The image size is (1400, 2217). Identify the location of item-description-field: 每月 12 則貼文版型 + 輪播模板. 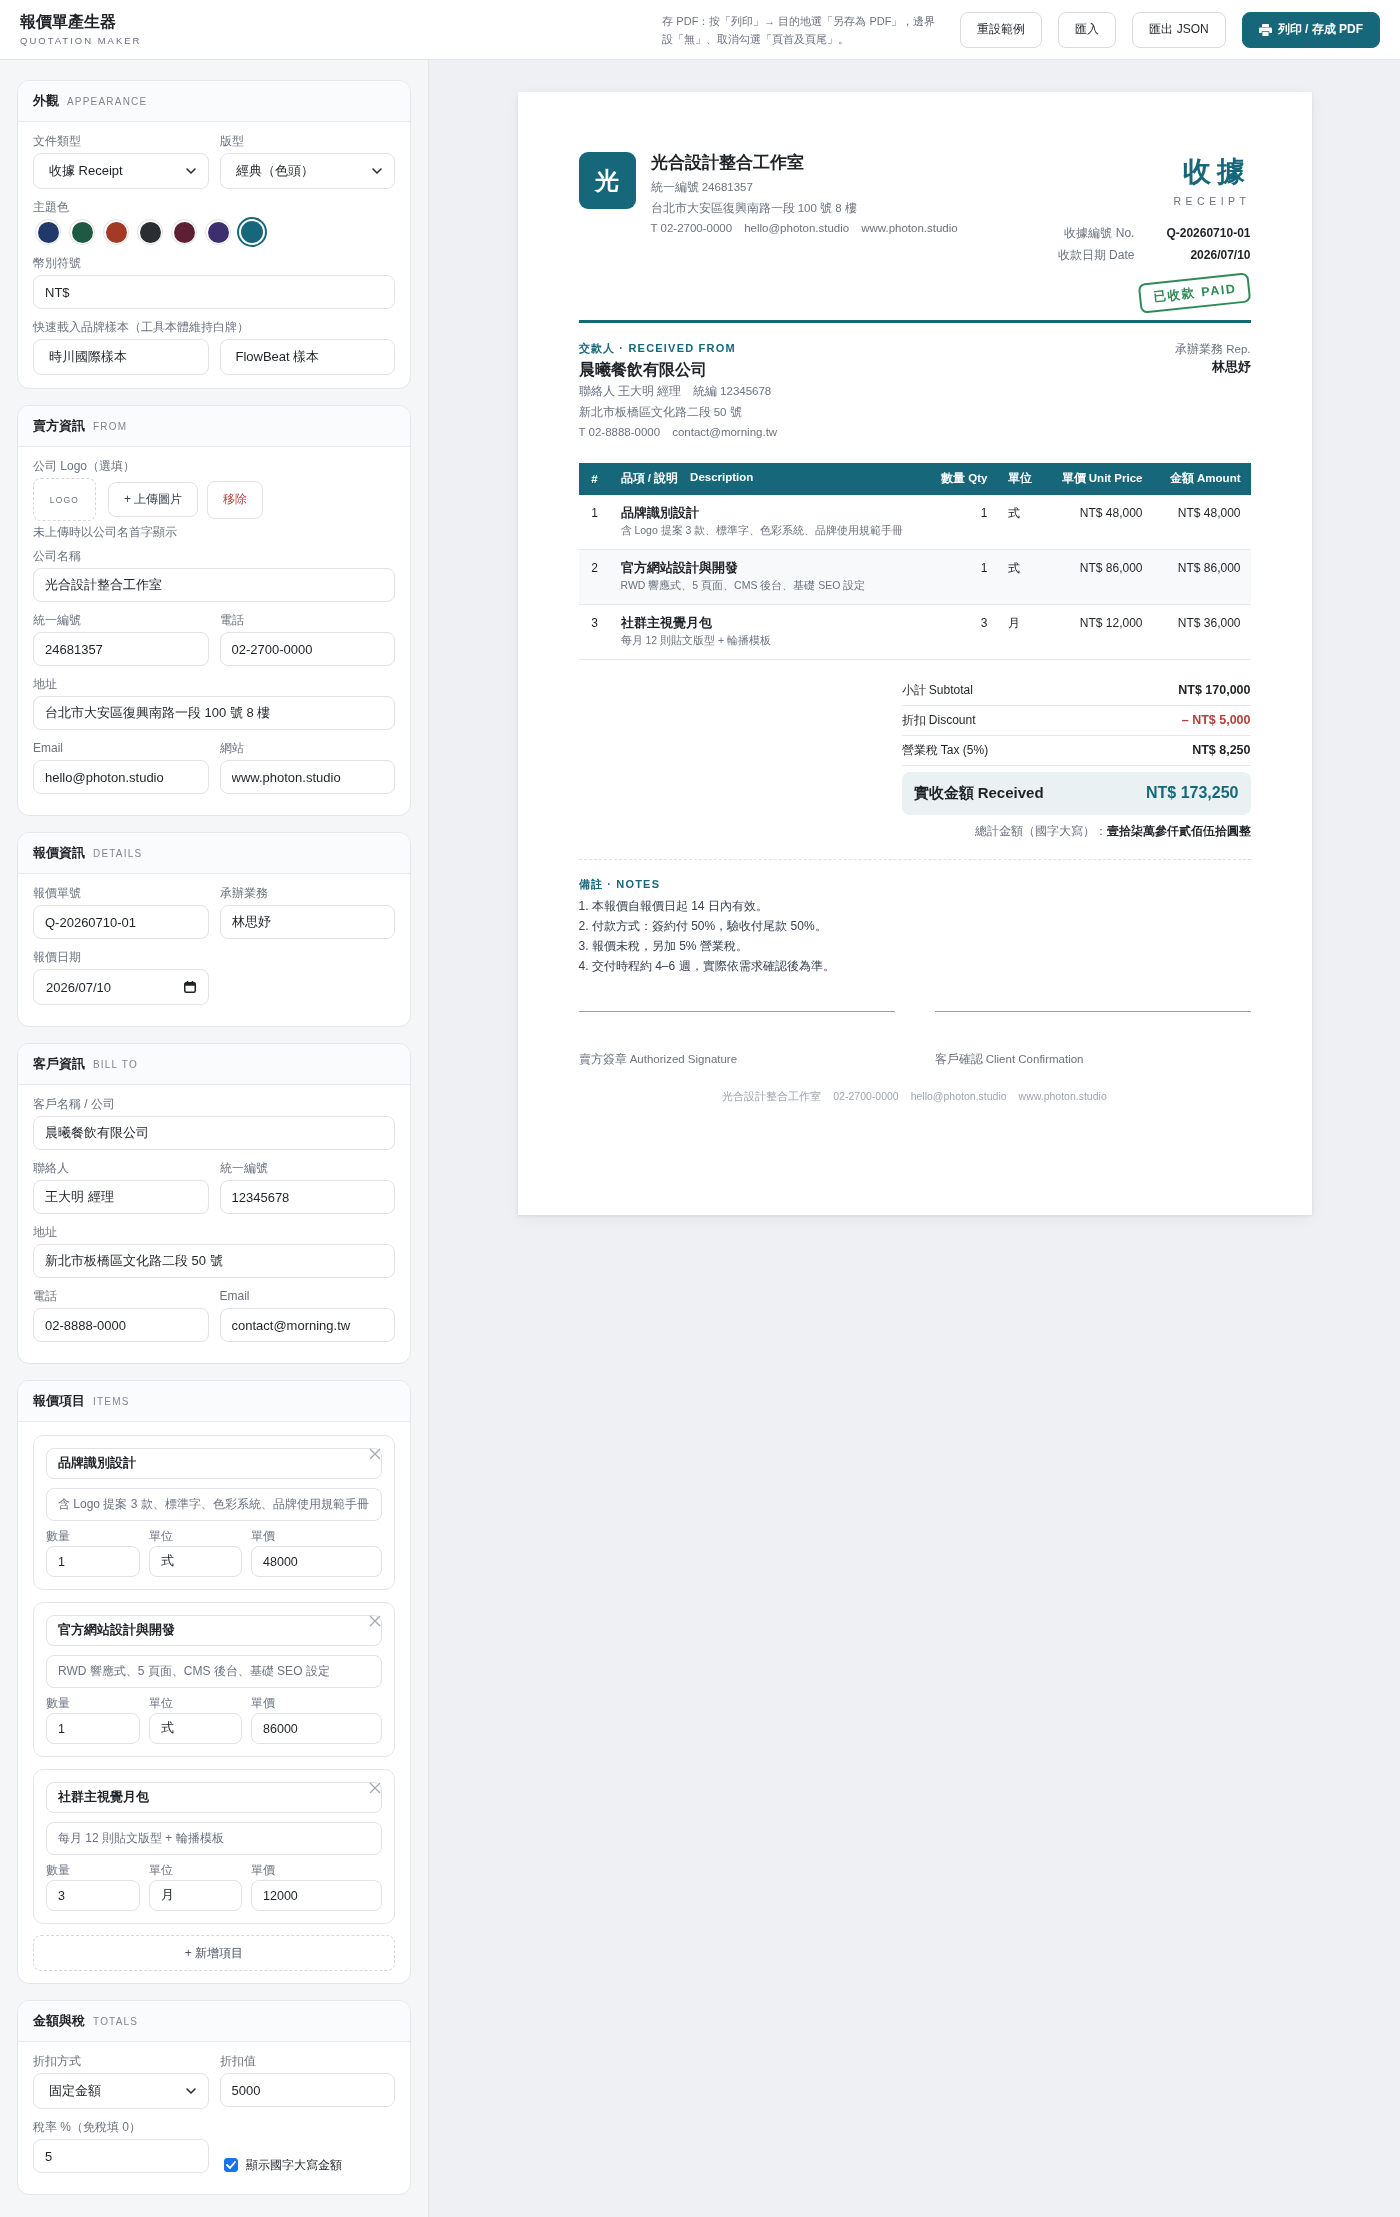
(214, 1838).